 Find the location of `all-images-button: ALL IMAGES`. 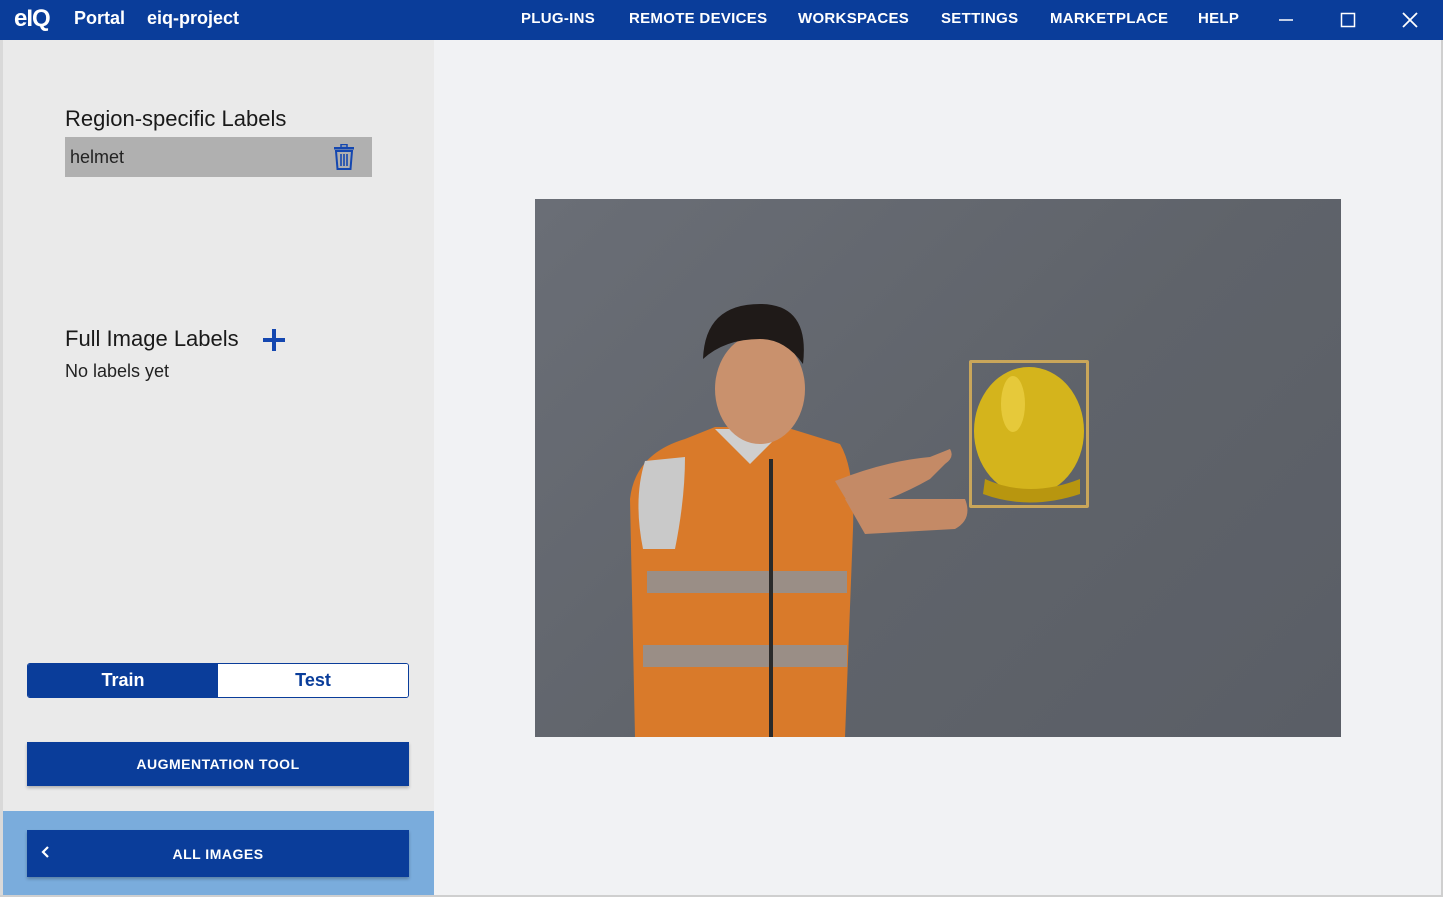

all-images-button: ALL IMAGES is located at coordinates (218, 853).